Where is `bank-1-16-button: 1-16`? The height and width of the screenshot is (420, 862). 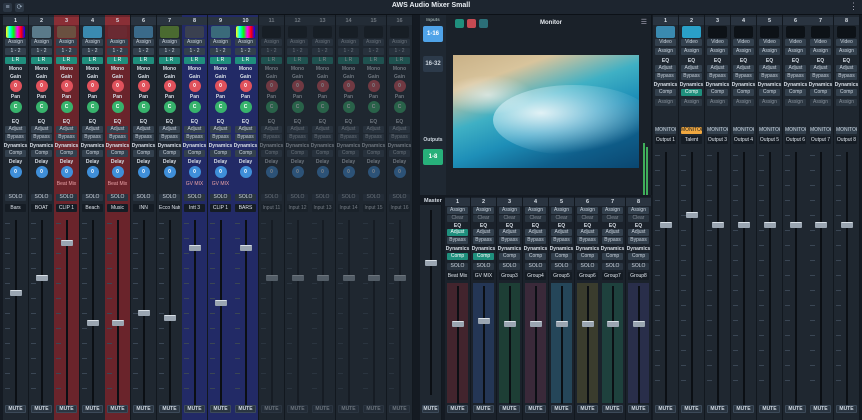 bank-1-16-button: 1-16 is located at coordinates (433, 34).